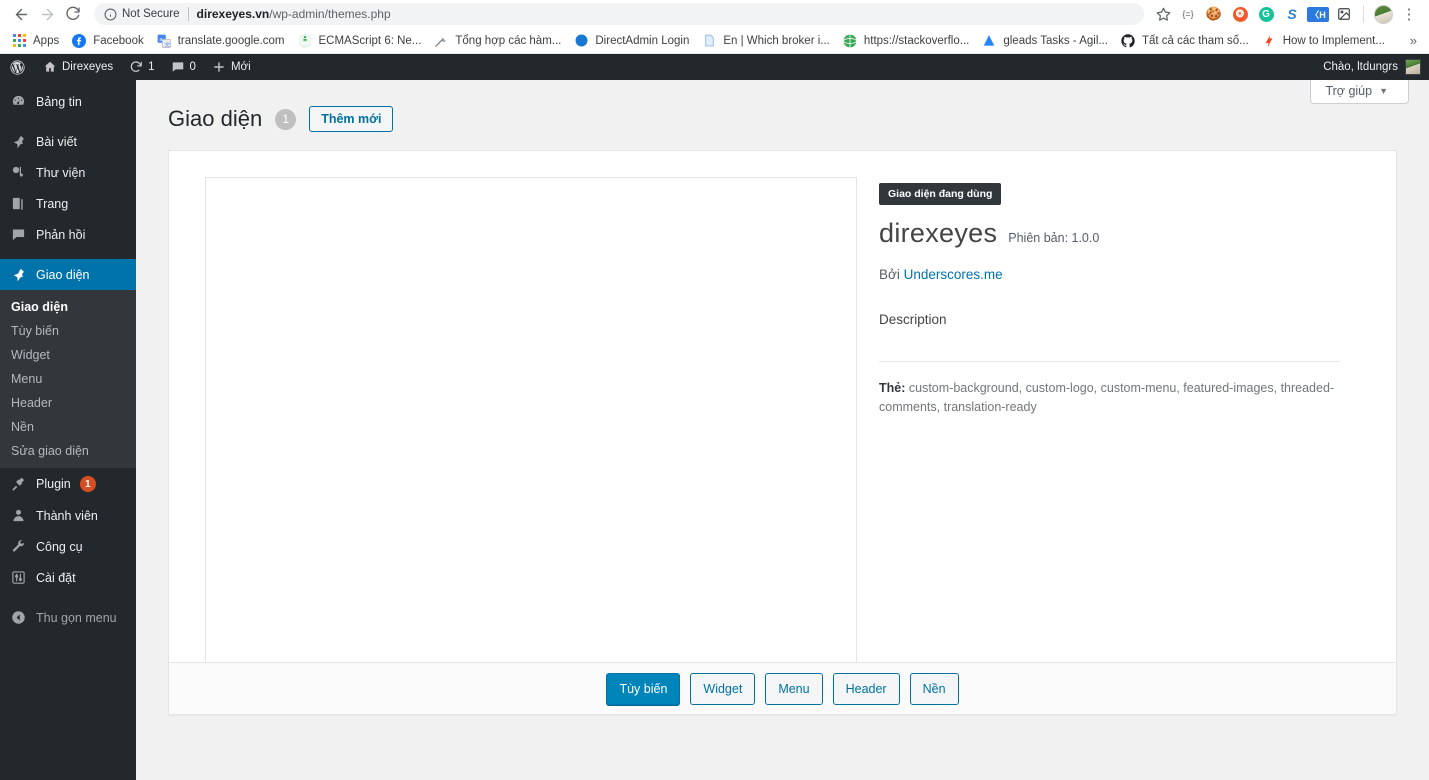 This screenshot has height=780, width=1429. I want to click on comments-menu: 0, so click(183, 67).